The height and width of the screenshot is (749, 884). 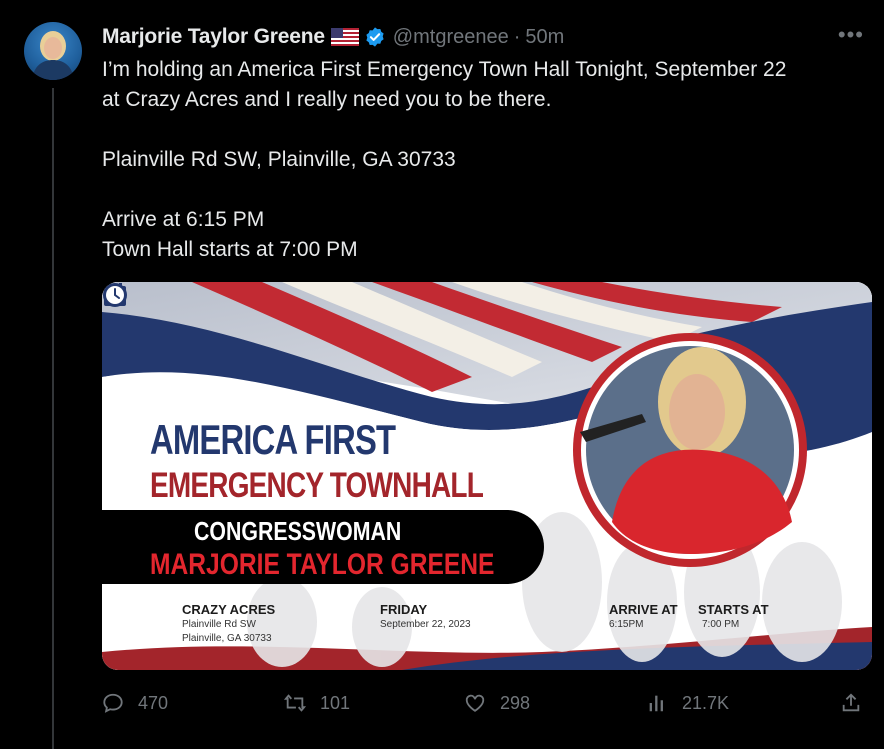 What do you see at coordinates (295, 703) in the screenshot?
I see `repost-icon` at bounding box center [295, 703].